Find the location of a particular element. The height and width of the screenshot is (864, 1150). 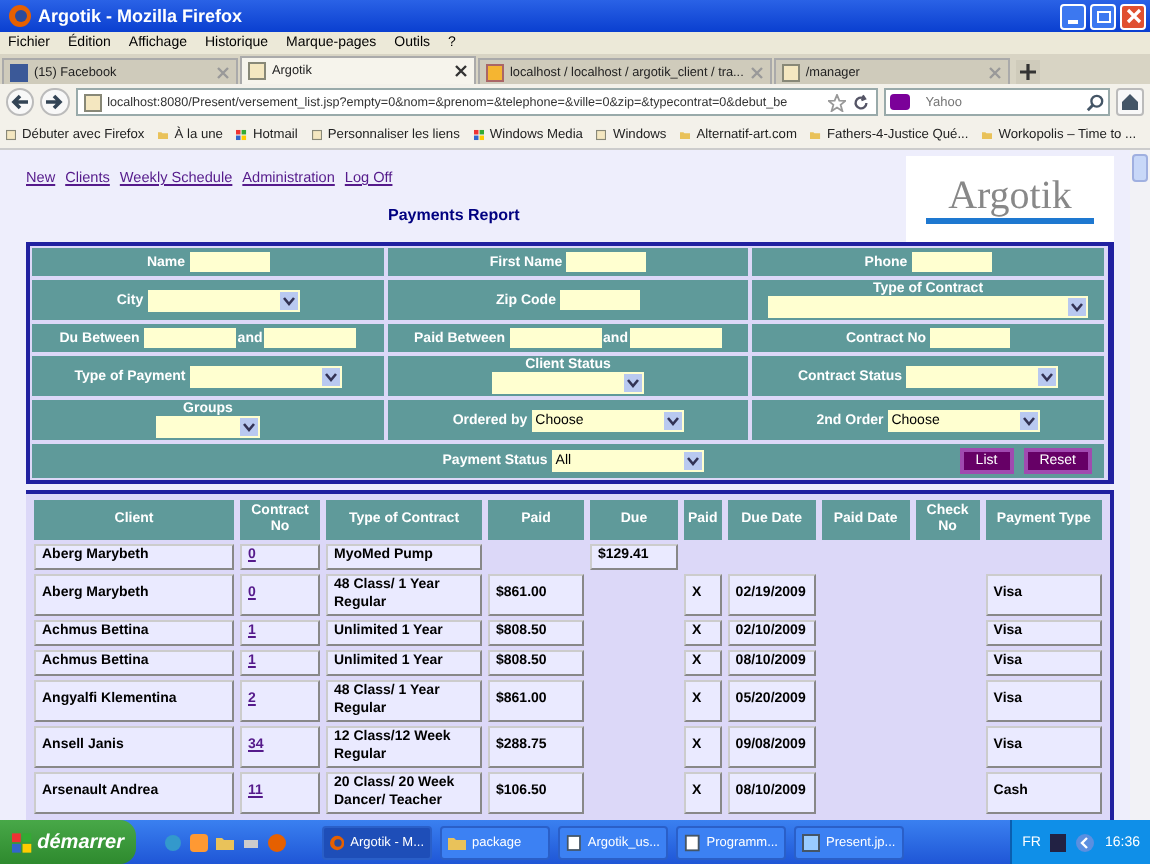

minimize-button is located at coordinates (1073, 16).